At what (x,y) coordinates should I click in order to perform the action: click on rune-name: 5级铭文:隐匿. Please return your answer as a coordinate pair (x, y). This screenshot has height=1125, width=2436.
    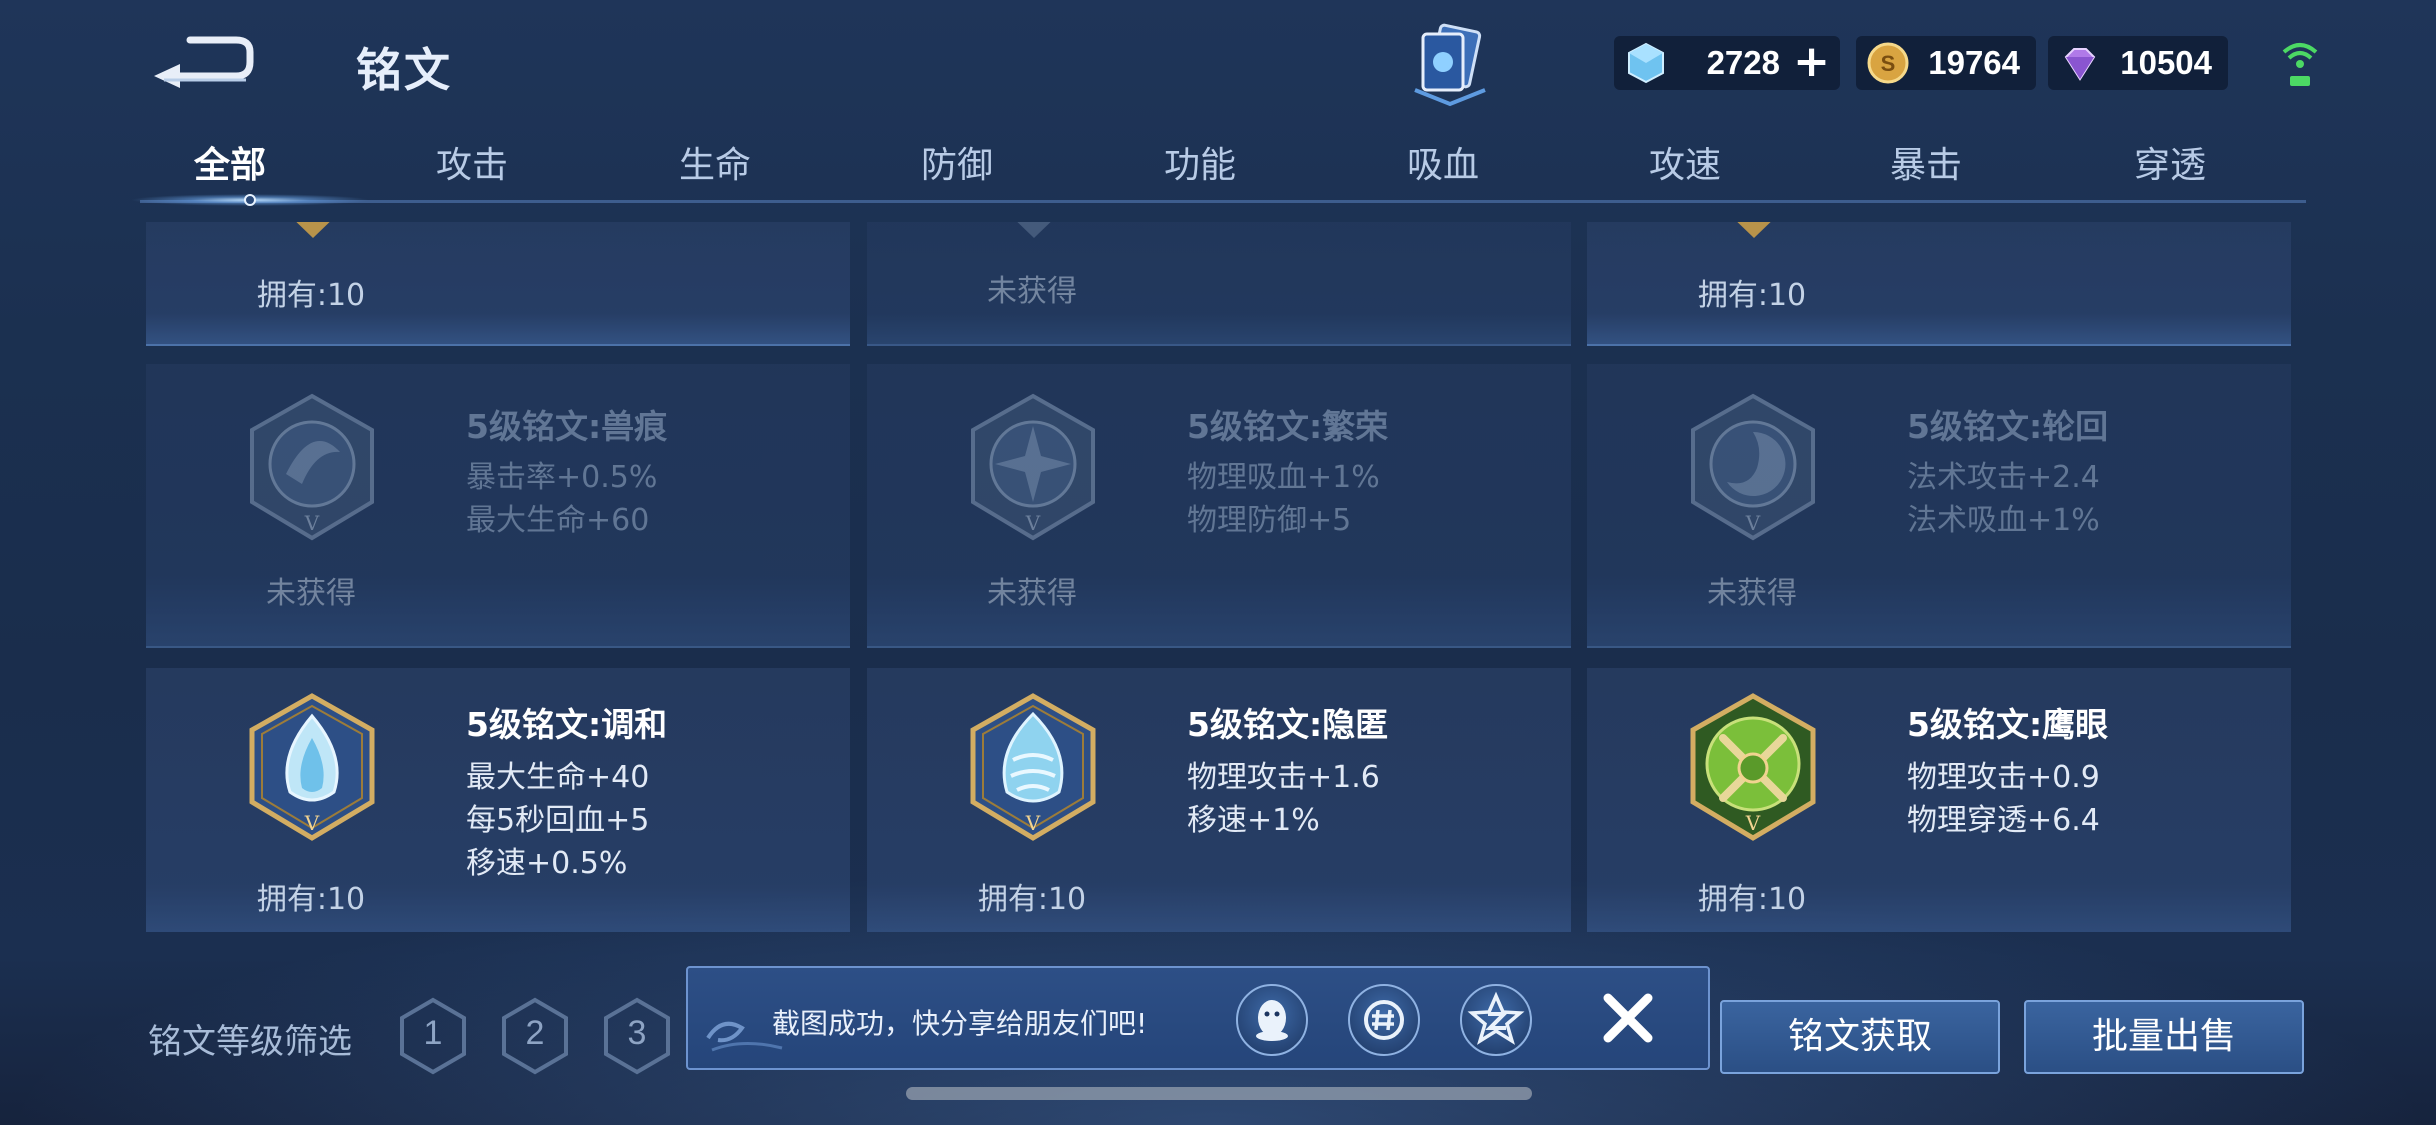
    Looking at the image, I should click on (1288, 724).